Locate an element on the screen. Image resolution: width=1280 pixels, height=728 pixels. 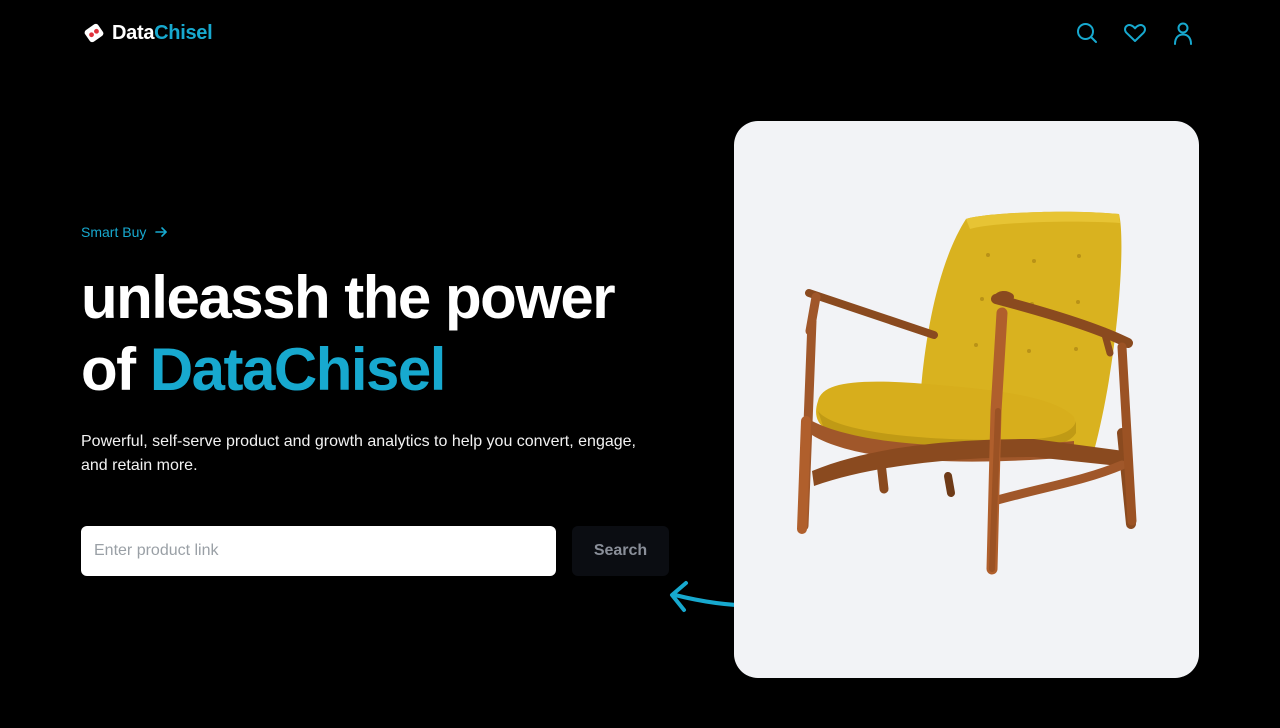
logo: DataChisel is located at coordinates (147, 33).